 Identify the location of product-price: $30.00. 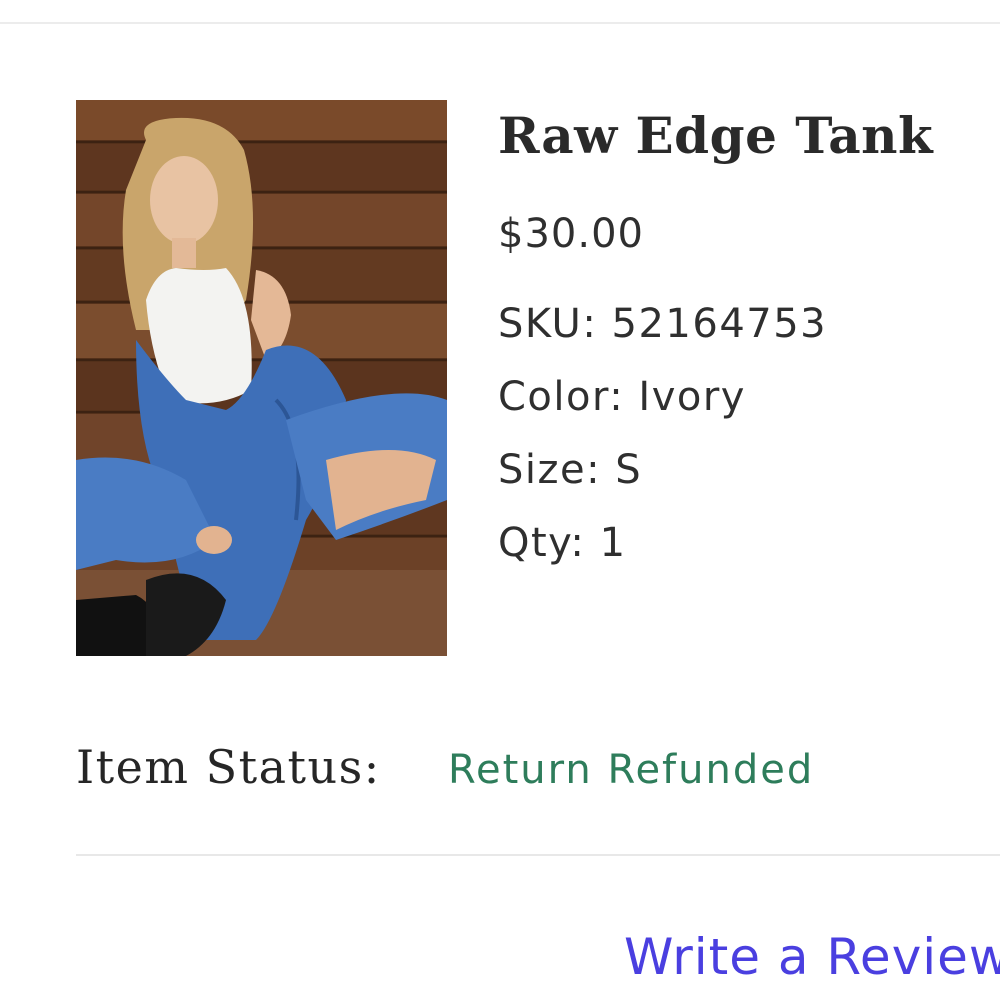
(571, 234).